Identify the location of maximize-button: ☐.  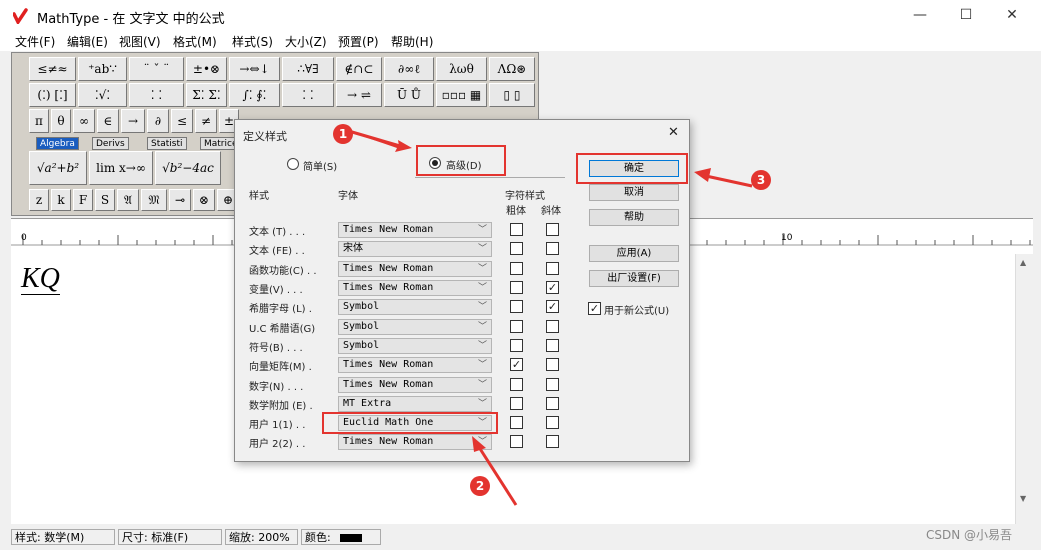
(966, 15).